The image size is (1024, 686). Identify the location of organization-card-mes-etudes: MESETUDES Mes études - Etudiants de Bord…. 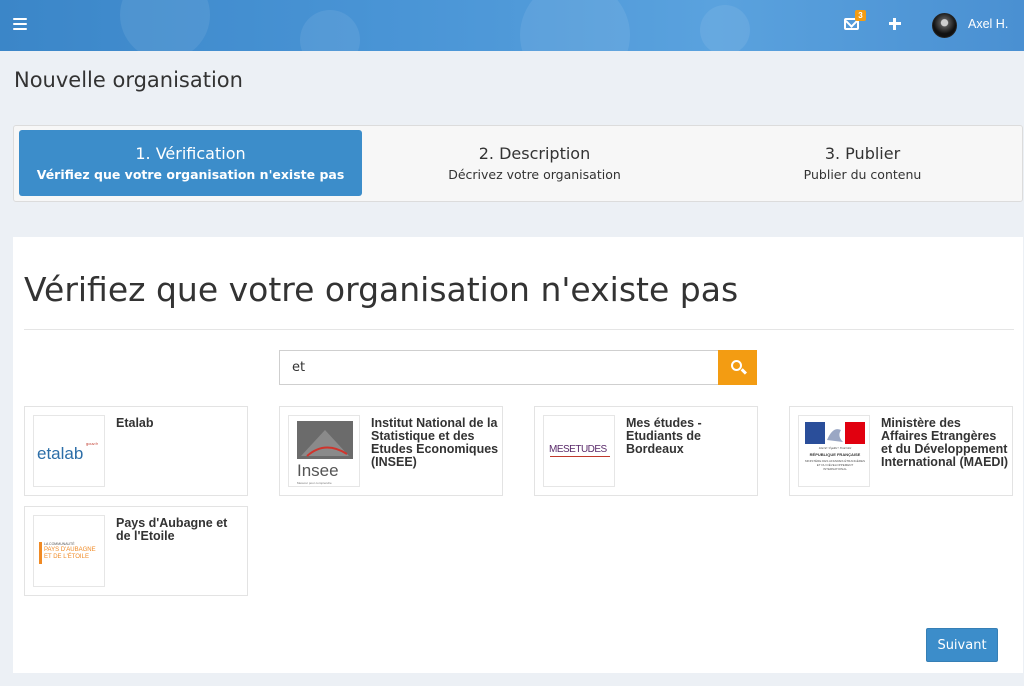
(646, 451).